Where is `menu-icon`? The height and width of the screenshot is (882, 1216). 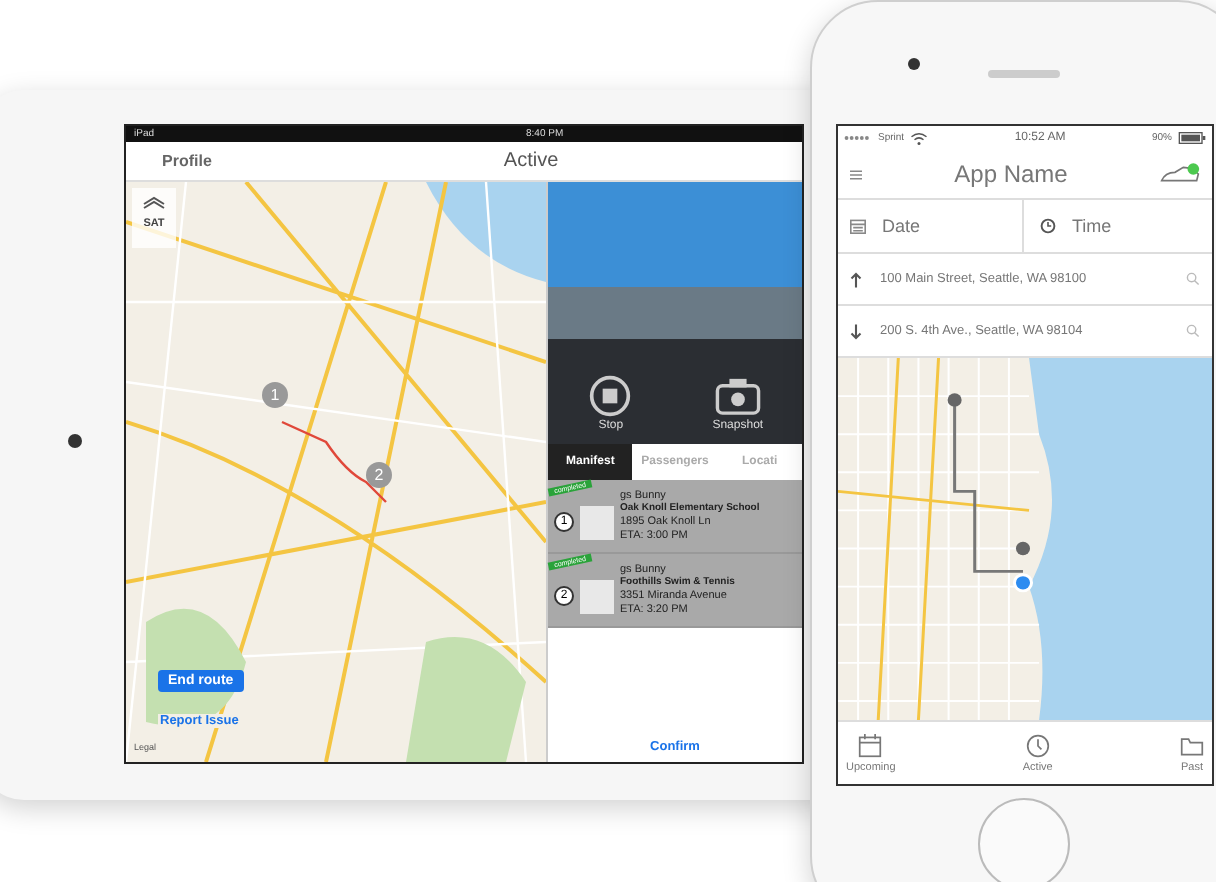
menu-icon is located at coordinates (856, 174).